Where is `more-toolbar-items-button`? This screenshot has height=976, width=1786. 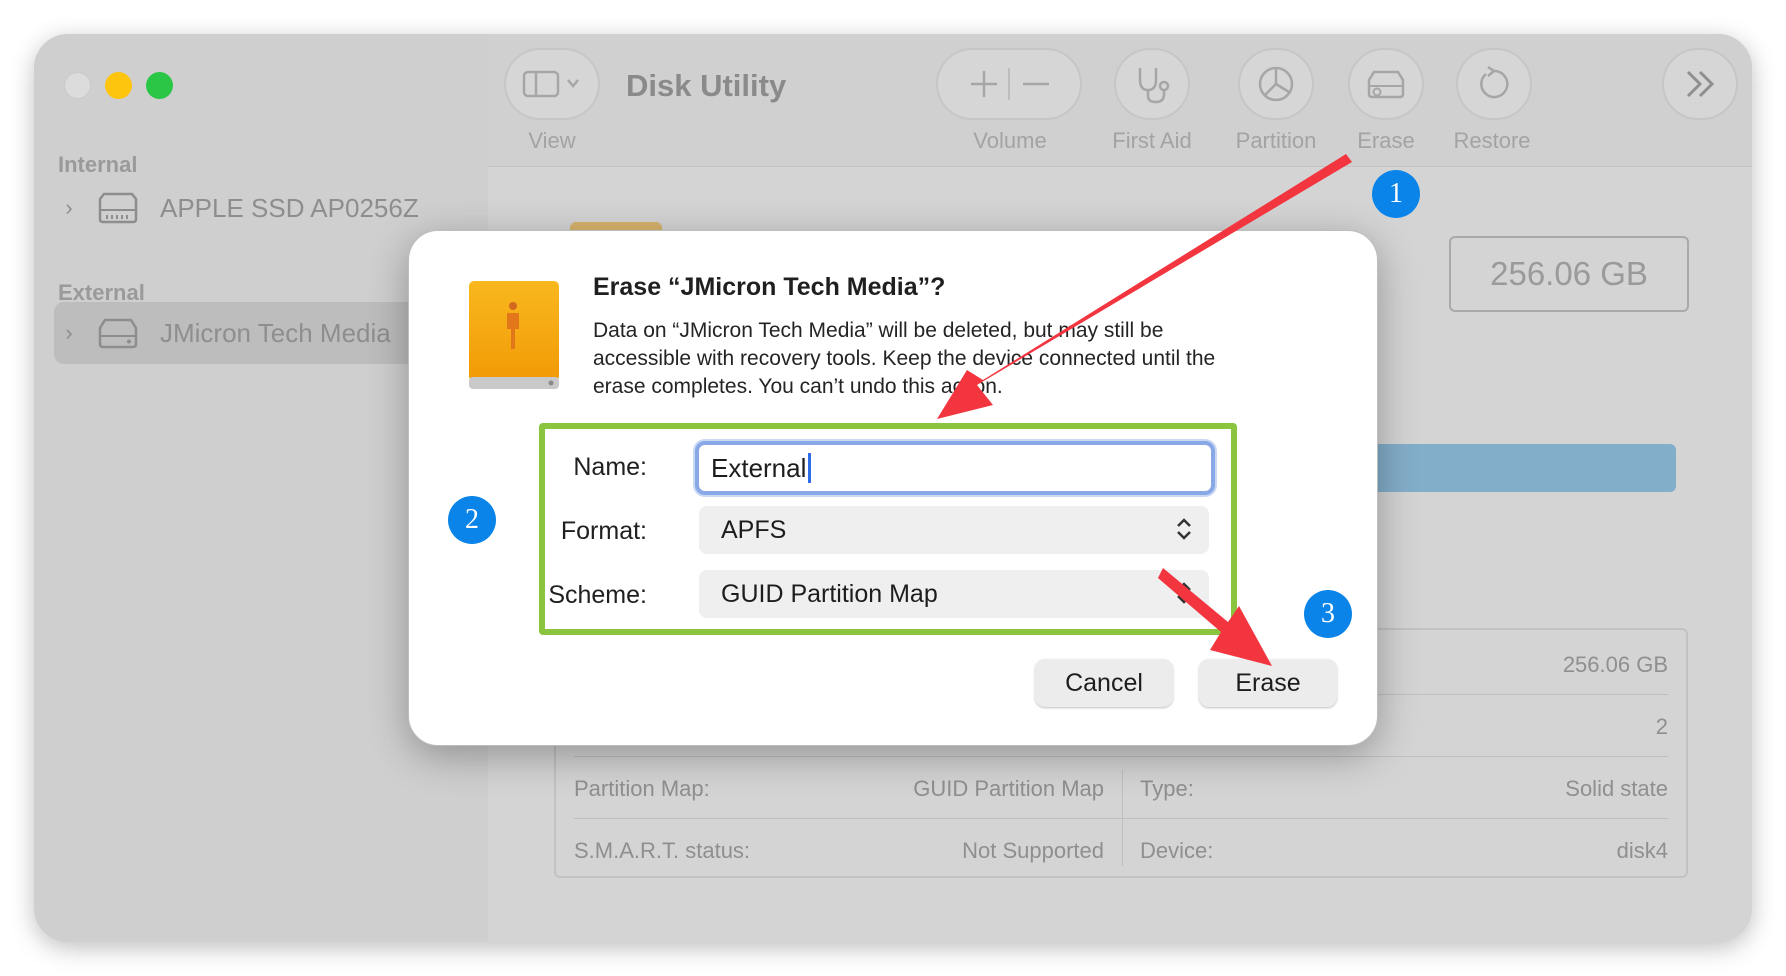 more-toolbar-items-button is located at coordinates (1700, 84).